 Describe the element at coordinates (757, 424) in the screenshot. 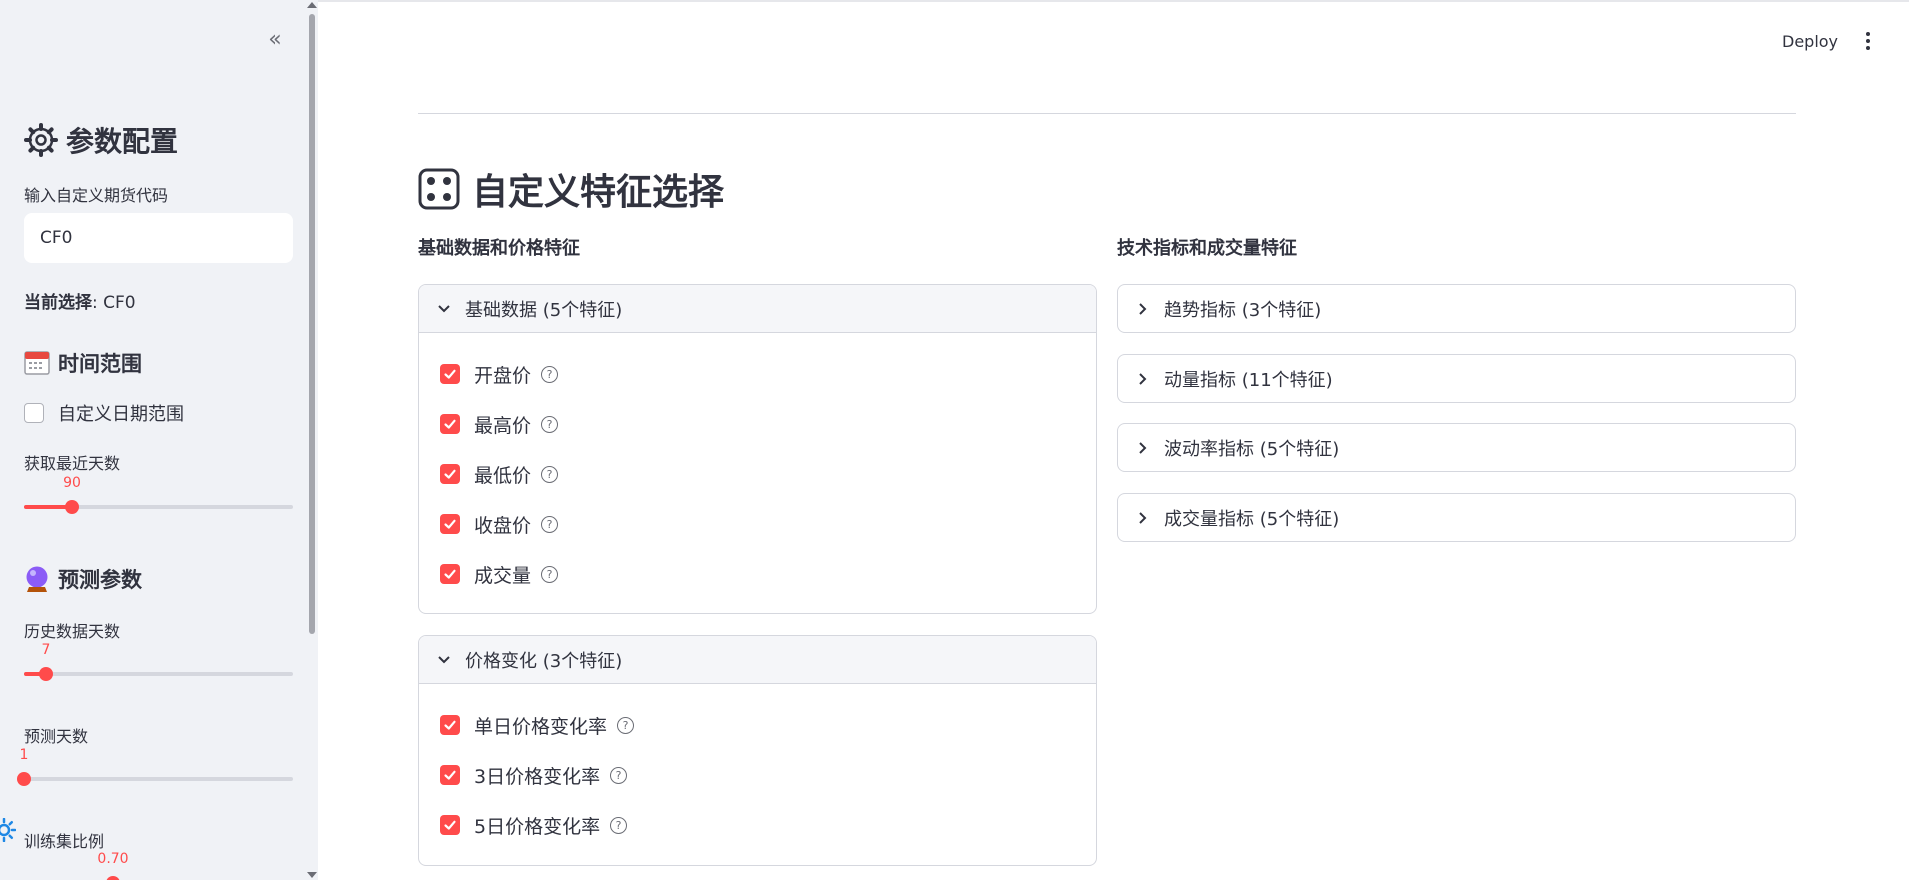

I see `feature-checkbox-row: 最高价?` at that location.